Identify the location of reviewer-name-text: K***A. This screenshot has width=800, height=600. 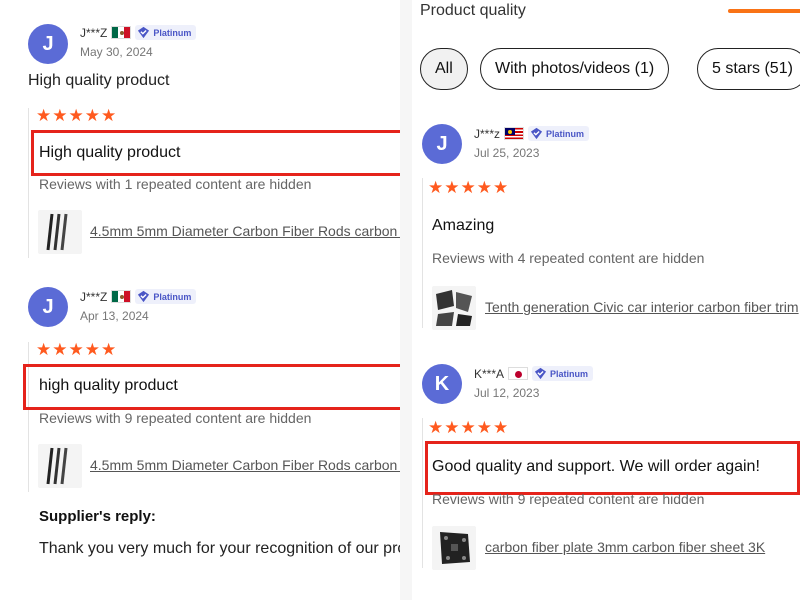
(489, 373).